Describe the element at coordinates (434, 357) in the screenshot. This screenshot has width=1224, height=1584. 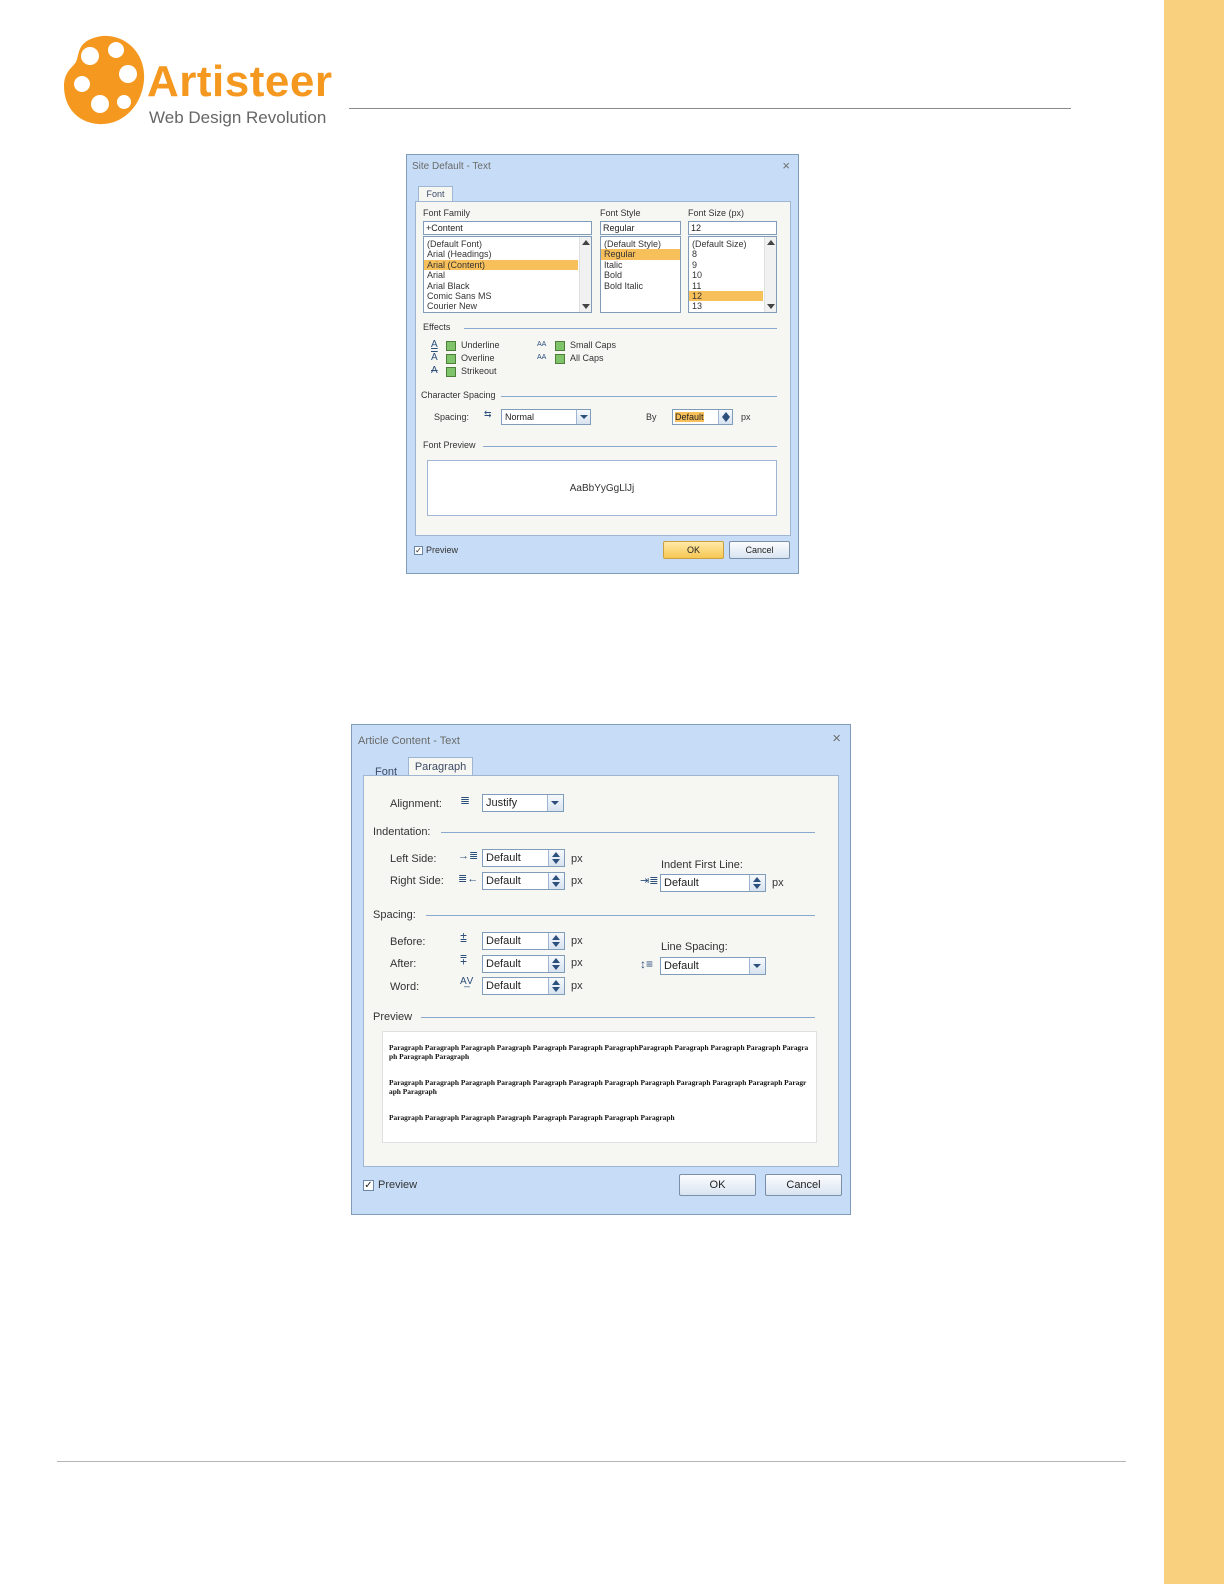
I see `overline-icon: A` at that location.